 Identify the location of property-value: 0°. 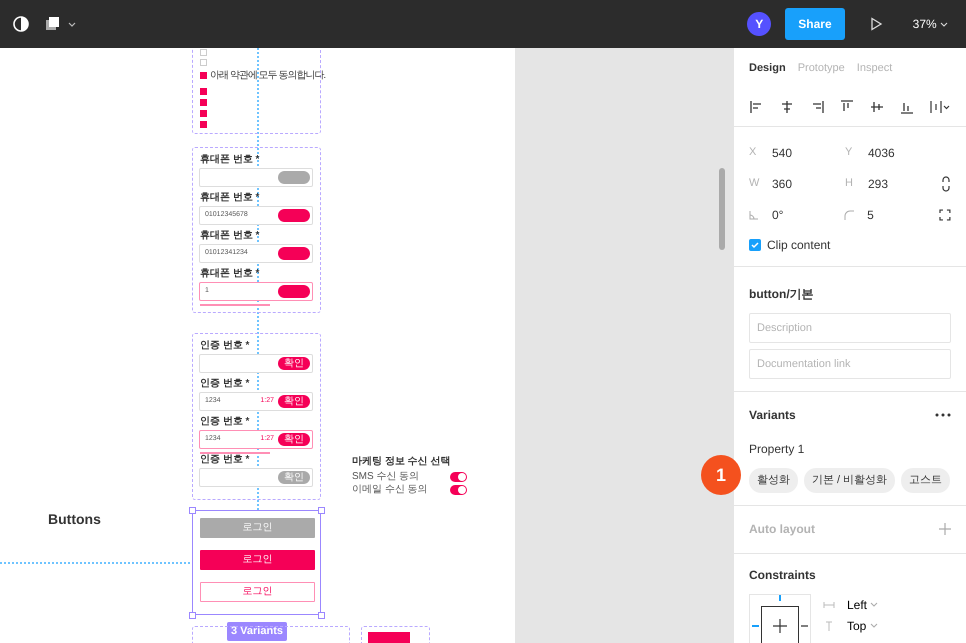
(778, 215).